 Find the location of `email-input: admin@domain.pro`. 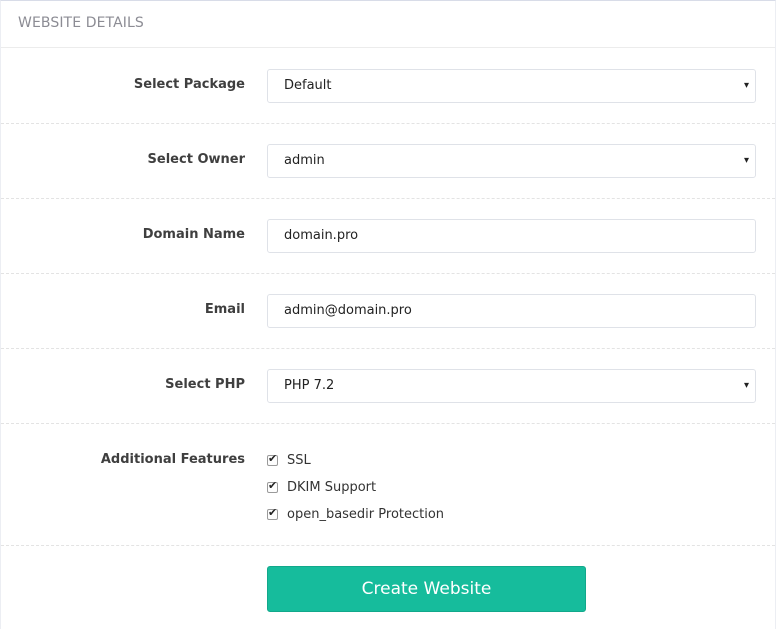

email-input: admin@domain.pro is located at coordinates (511, 311).